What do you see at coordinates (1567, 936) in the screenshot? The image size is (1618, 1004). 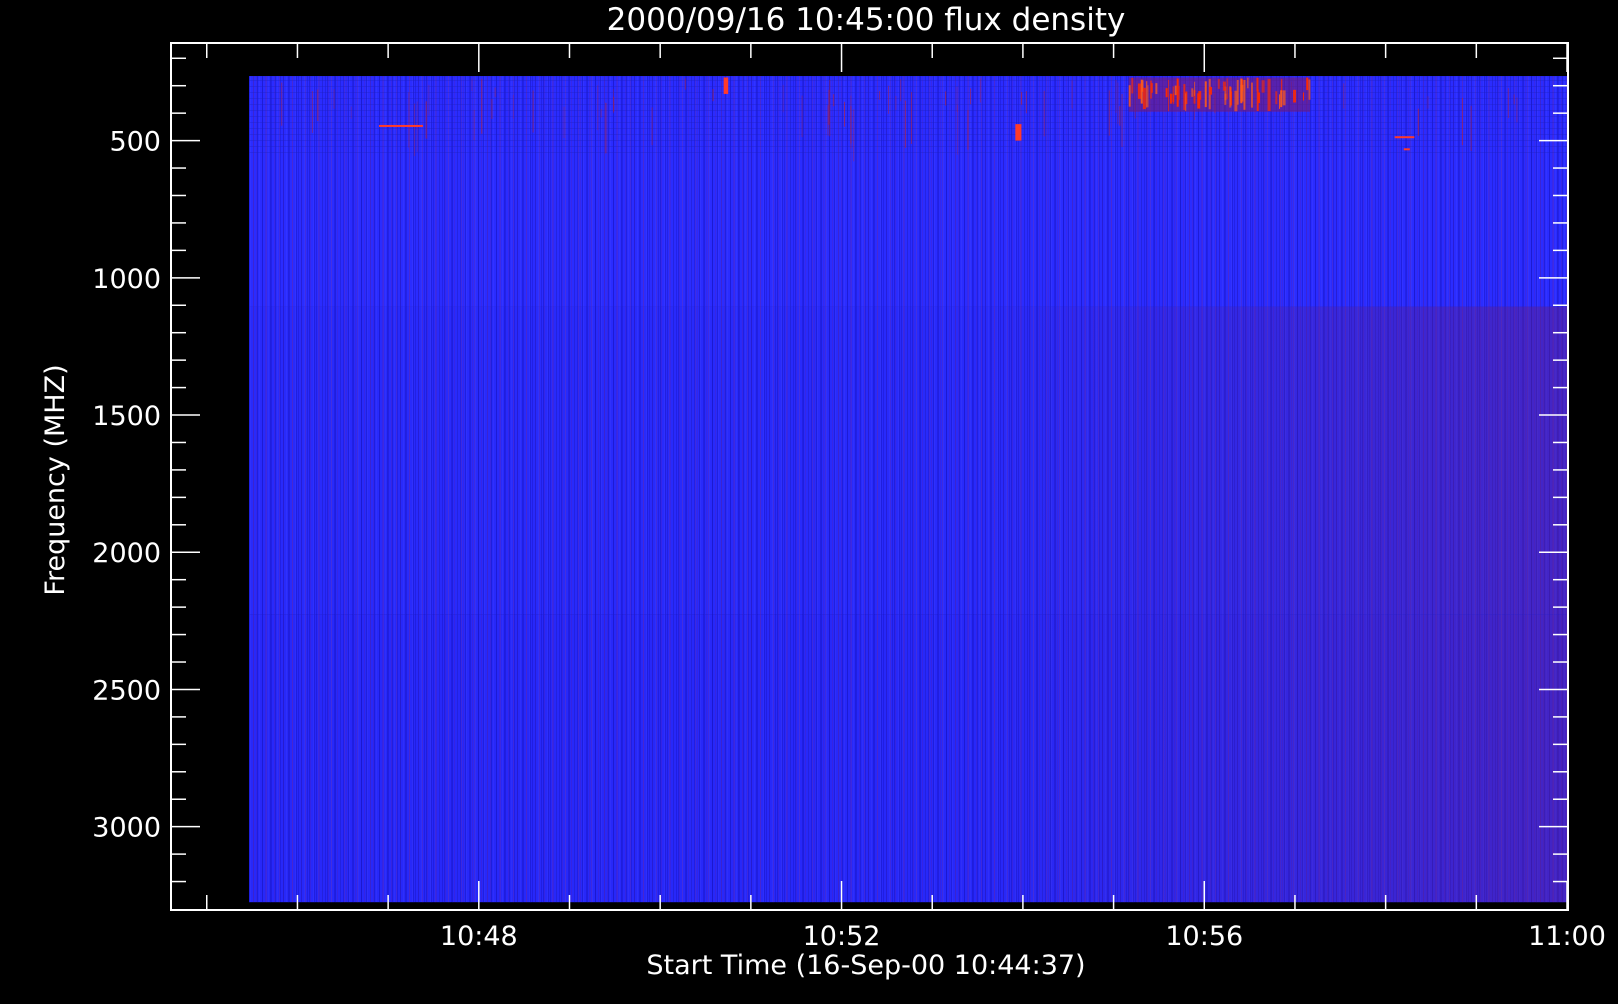 I see `x-tick-label: 11:00` at bounding box center [1567, 936].